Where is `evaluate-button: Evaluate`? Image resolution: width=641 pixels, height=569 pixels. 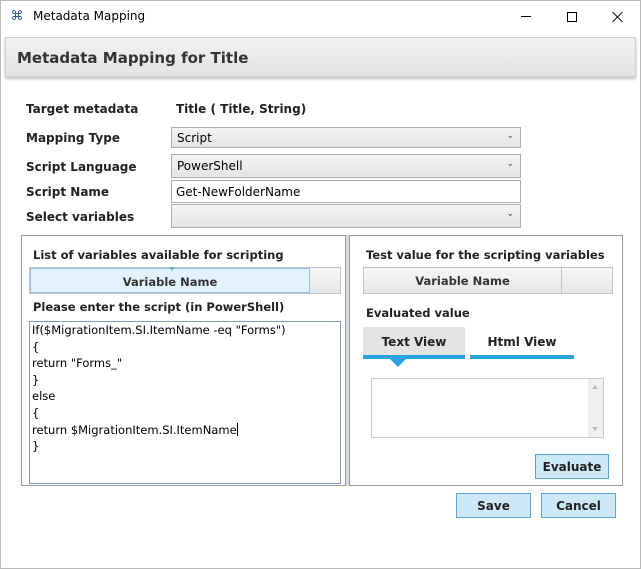
evaluate-button: Evaluate is located at coordinates (572, 466).